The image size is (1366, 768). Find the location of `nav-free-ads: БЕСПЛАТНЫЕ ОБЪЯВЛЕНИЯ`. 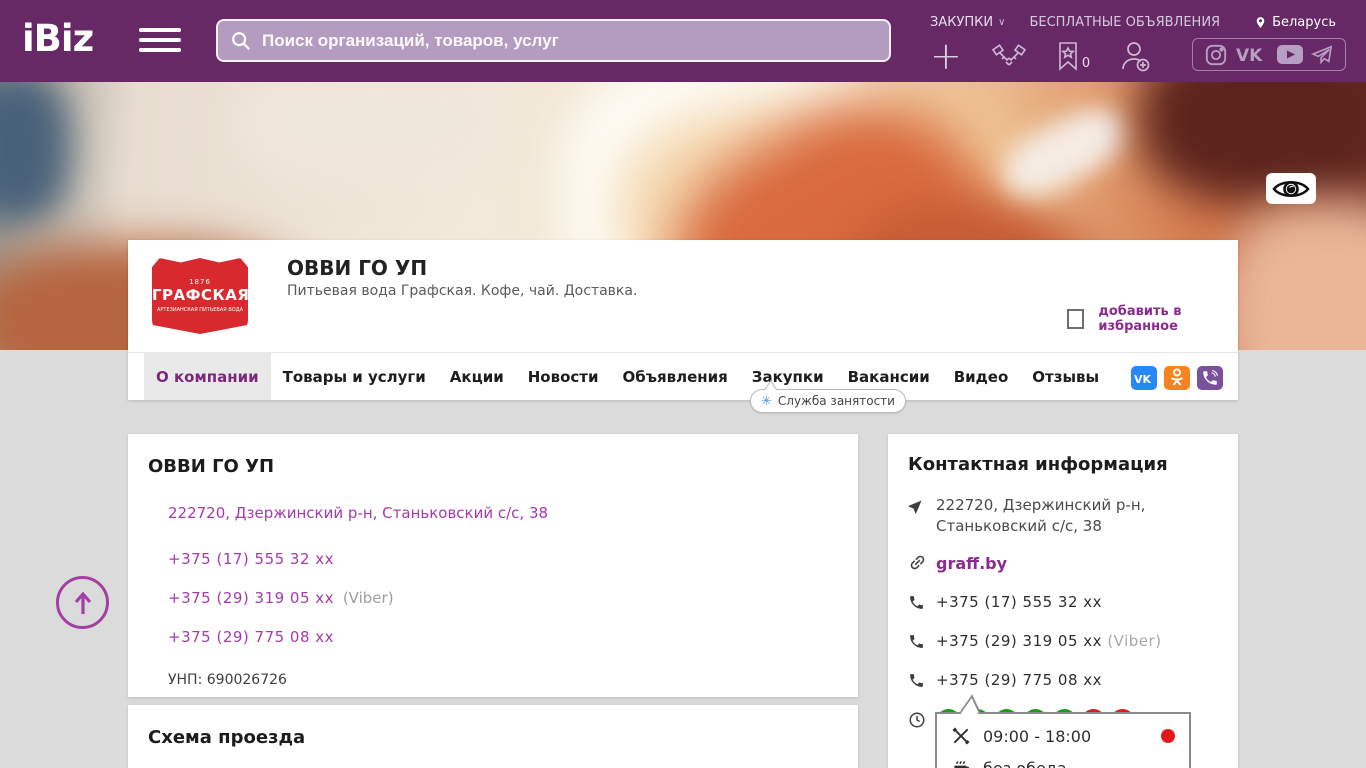

nav-free-ads: БЕСПЛАТНЫЕ ОБЪЯВЛЕНИЯ is located at coordinates (1124, 22).